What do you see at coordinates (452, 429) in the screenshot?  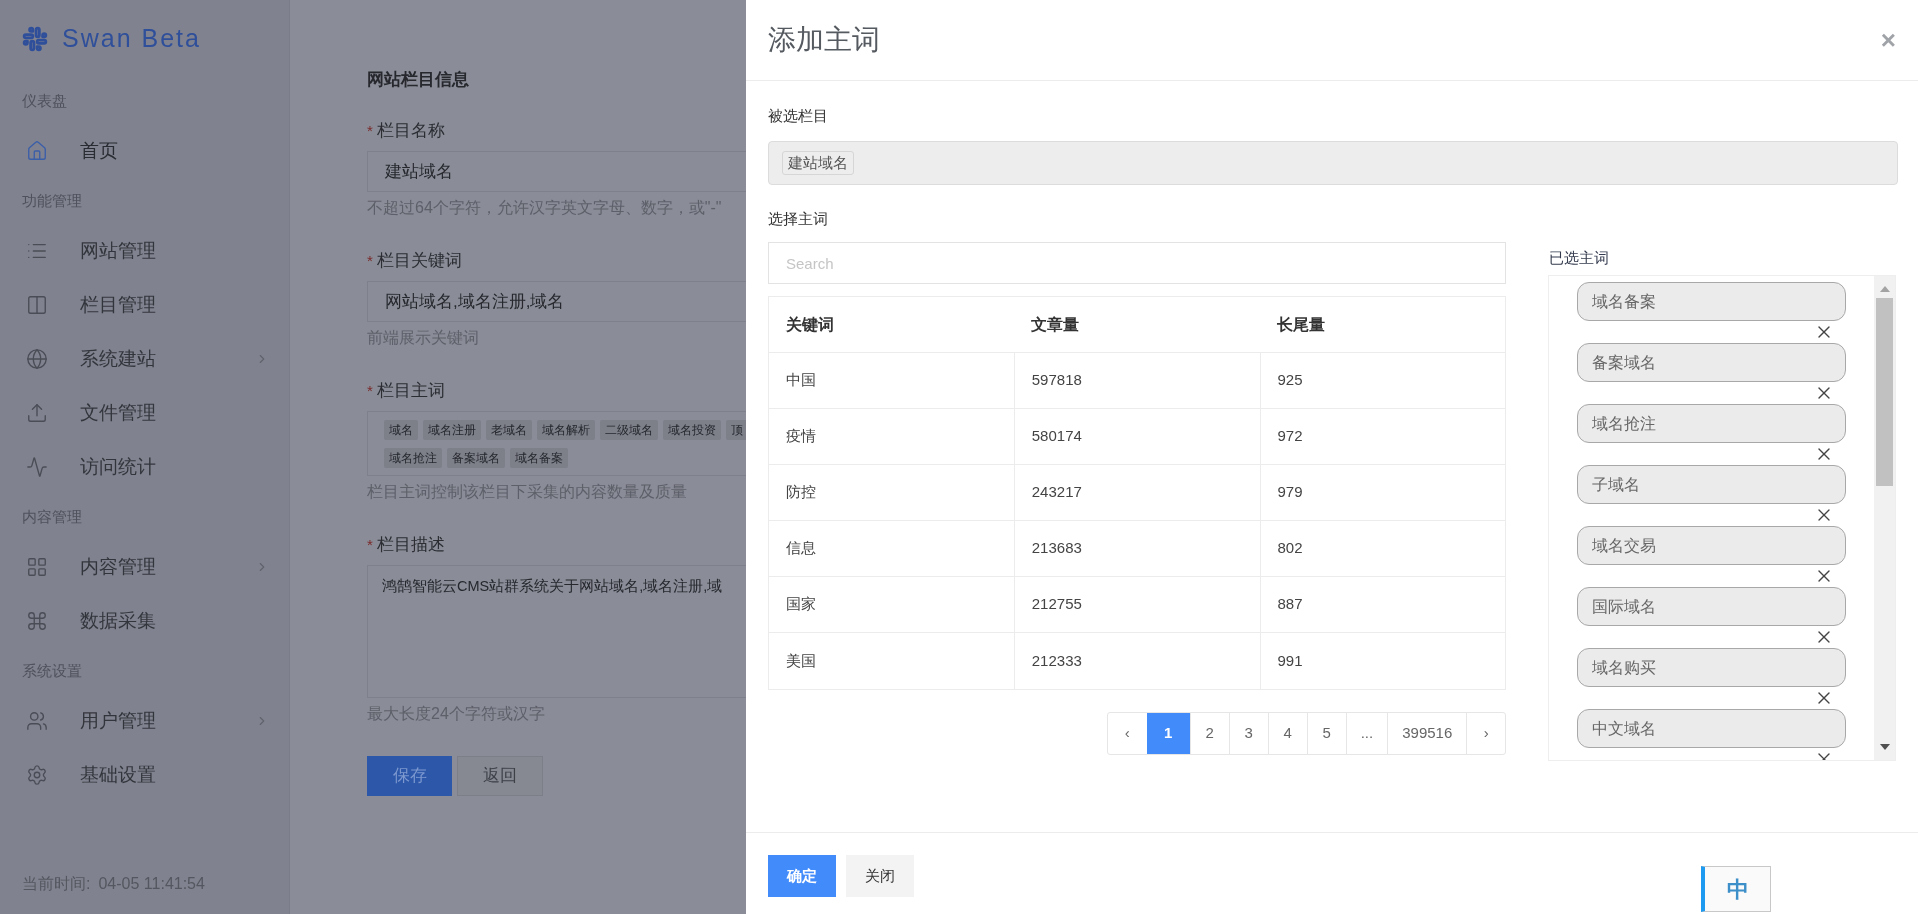 I see `keyword-tag: 域名注册` at bounding box center [452, 429].